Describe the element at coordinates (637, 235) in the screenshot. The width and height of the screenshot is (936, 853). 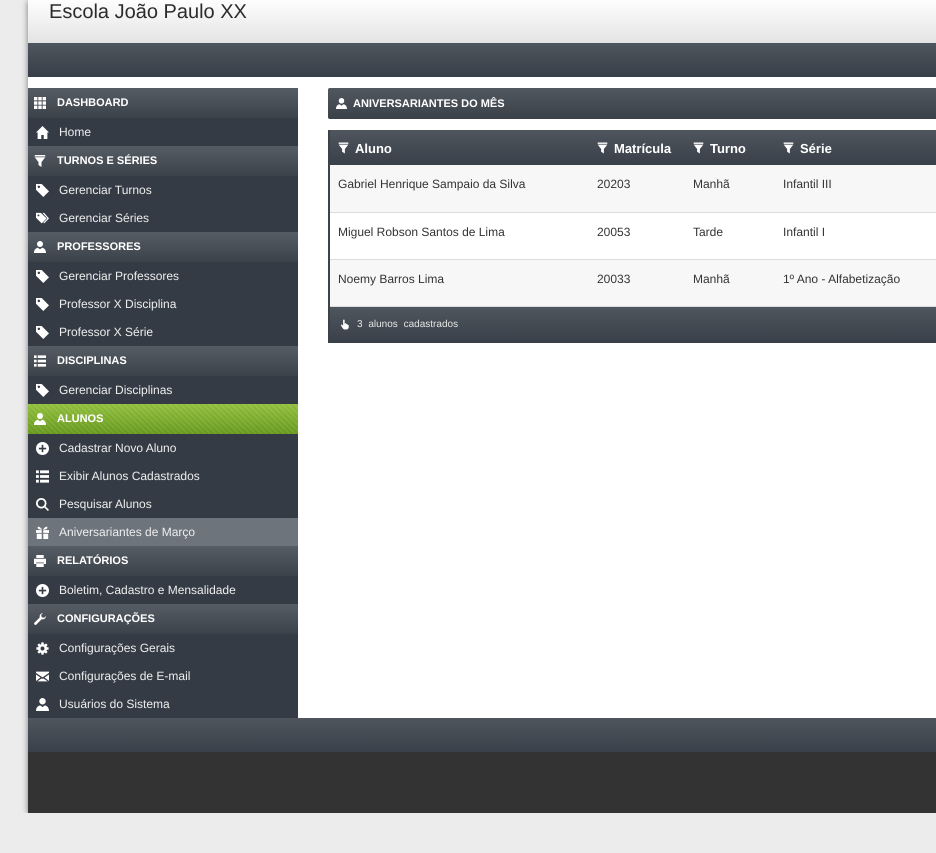
I see `table-cell: 20053` at that location.